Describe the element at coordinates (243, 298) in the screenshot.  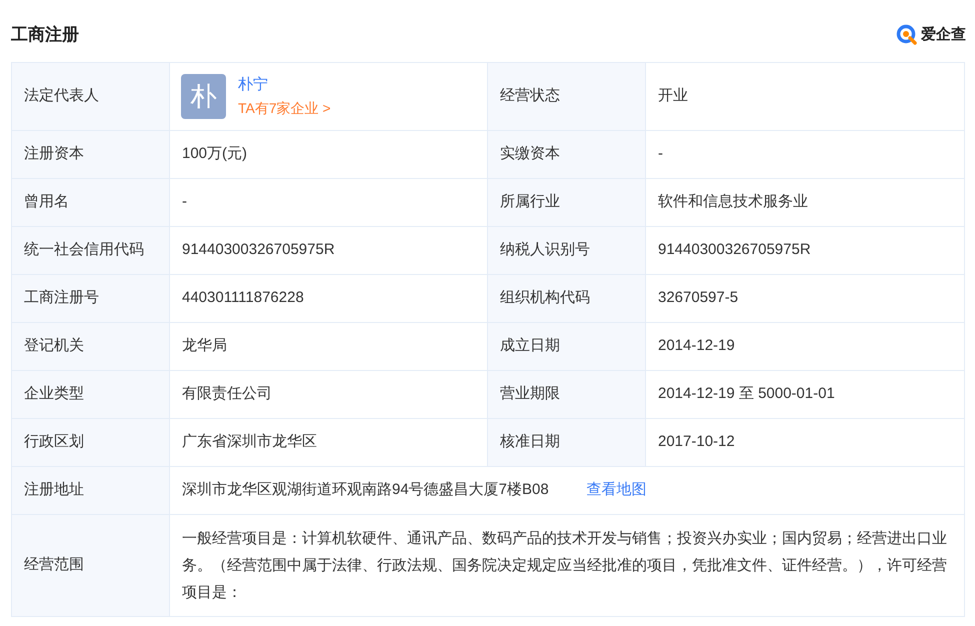
I see `field-value: 440301111876228` at that location.